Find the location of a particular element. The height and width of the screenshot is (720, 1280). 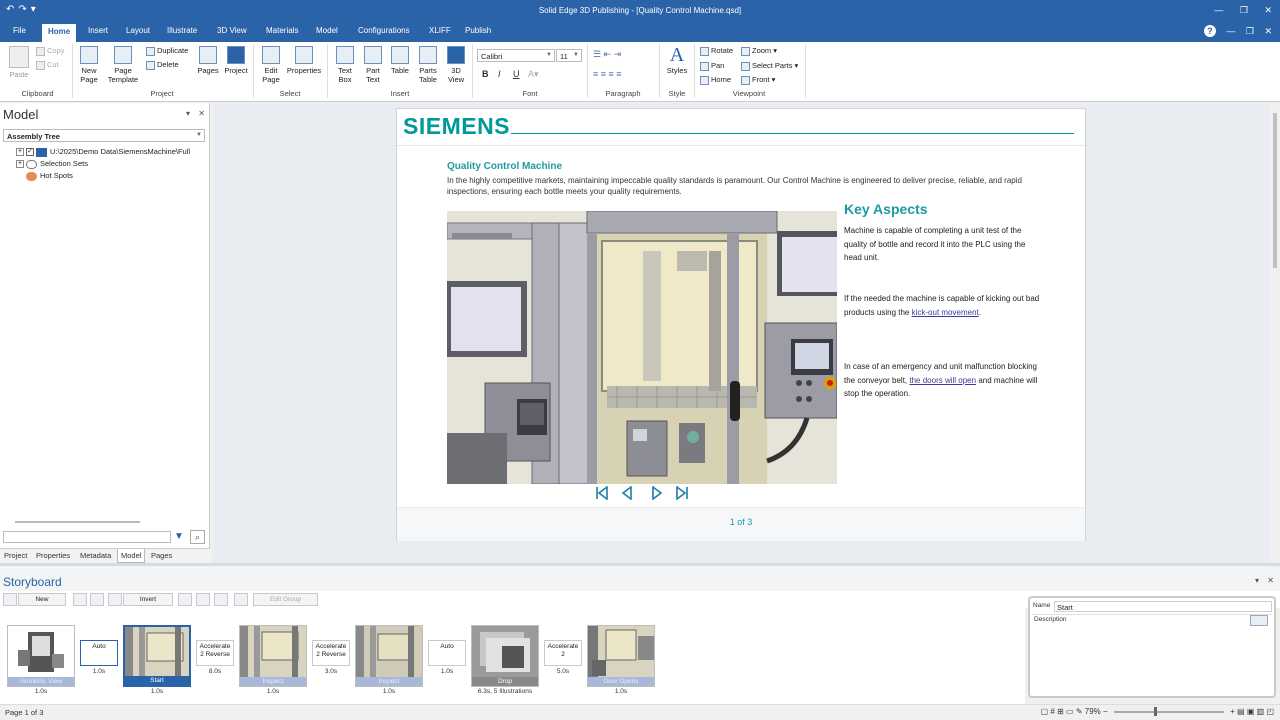

reverse-icon is located at coordinates (115, 599).